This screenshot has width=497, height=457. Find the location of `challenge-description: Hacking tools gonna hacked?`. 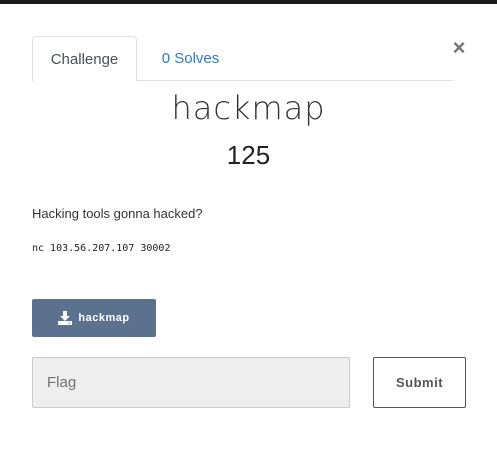

challenge-description: Hacking tools gonna hacked? is located at coordinates (117, 213).